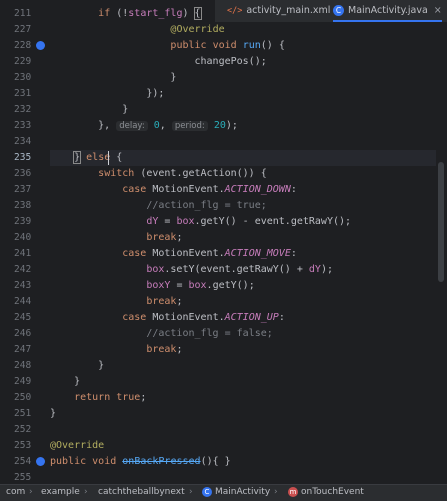  Describe the element at coordinates (25, 414) in the screenshot. I see `line-number: 251` at that location.